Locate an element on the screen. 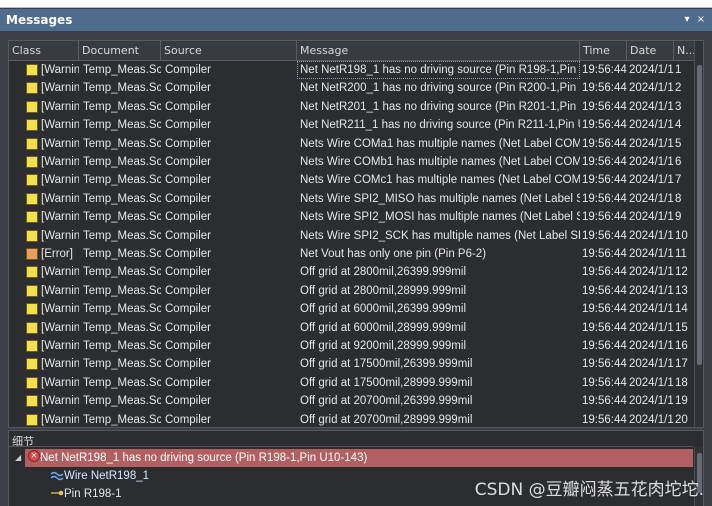 The width and height of the screenshot is (712, 506). column-header-document: Document is located at coordinates (120, 51).